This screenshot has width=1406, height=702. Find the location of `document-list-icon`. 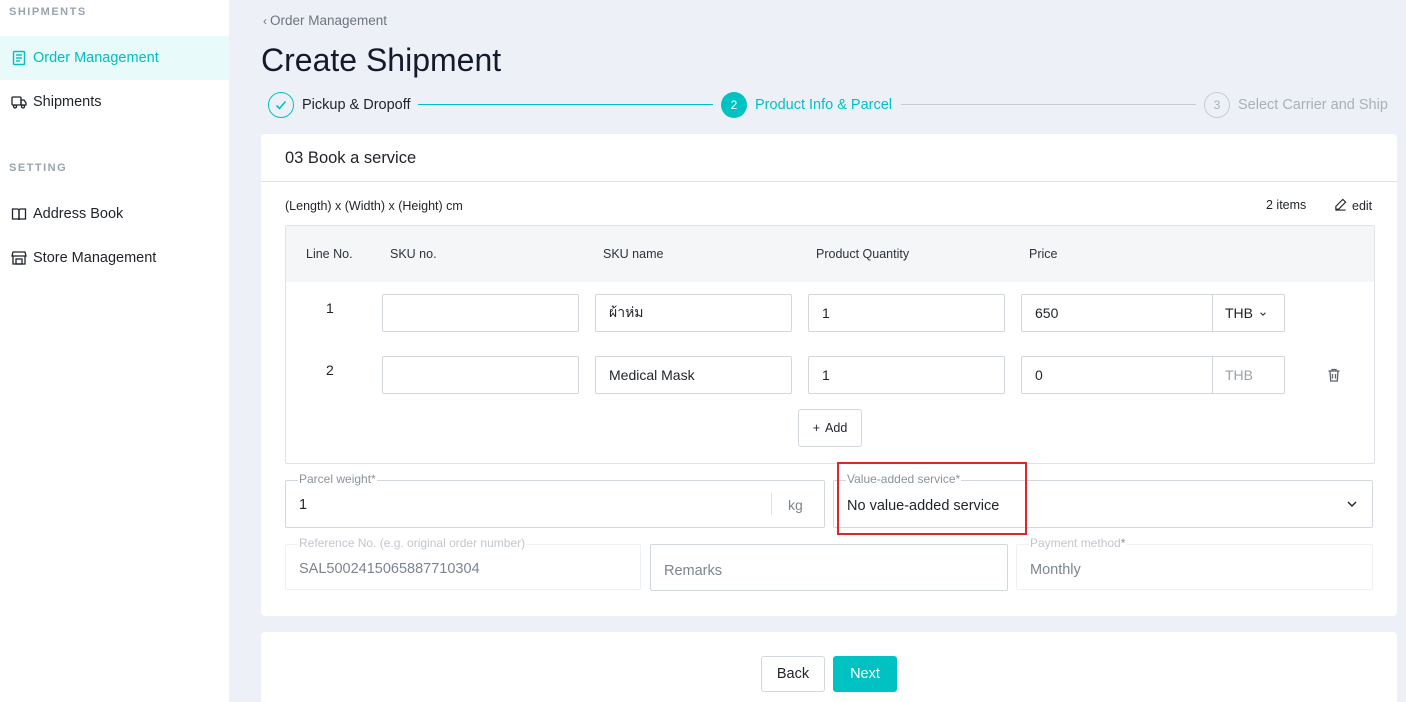

document-list-icon is located at coordinates (19, 58).